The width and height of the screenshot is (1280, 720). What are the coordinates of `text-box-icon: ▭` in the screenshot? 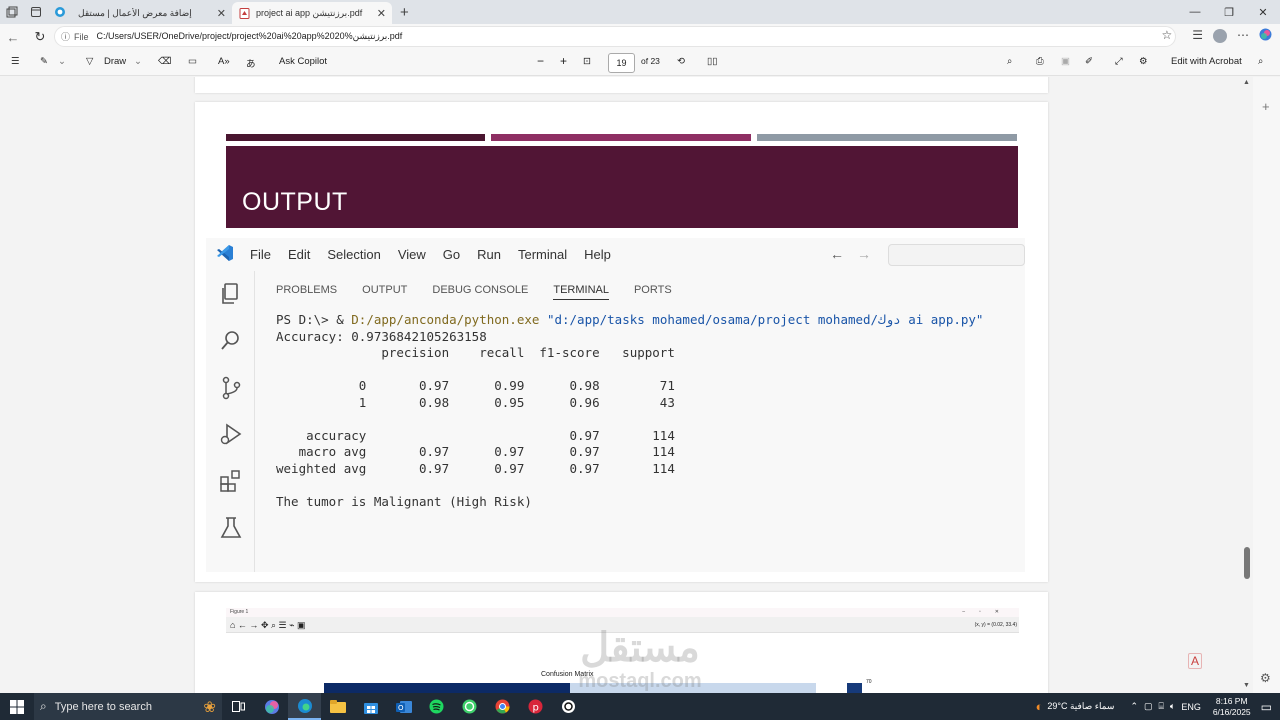 It's located at (192, 61).